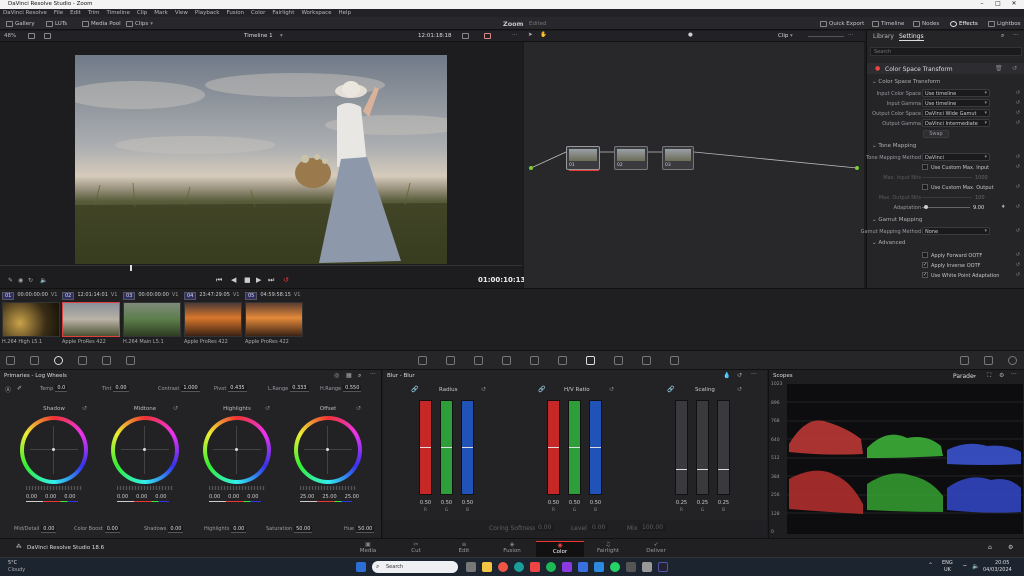 This screenshot has width=1024, height=576. What do you see at coordinates (258, 280) in the screenshot?
I see `play-icon: ▶` at bounding box center [258, 280].